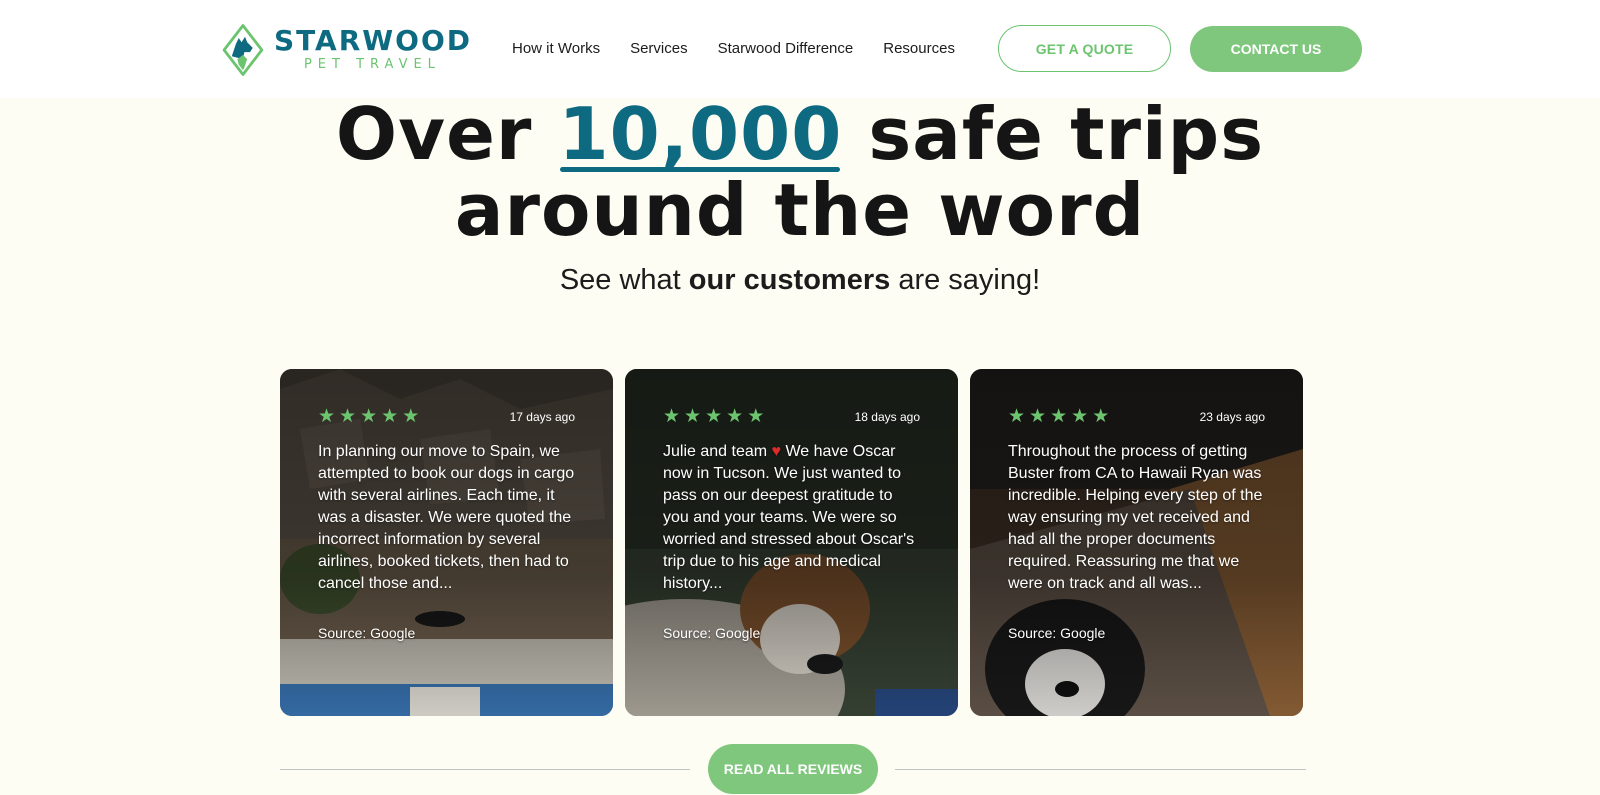 The width and height of the screenshot is (1600, 795). I want to click on read-all-reviews-button: READ ALL REVIEWS, so click(793, 769).